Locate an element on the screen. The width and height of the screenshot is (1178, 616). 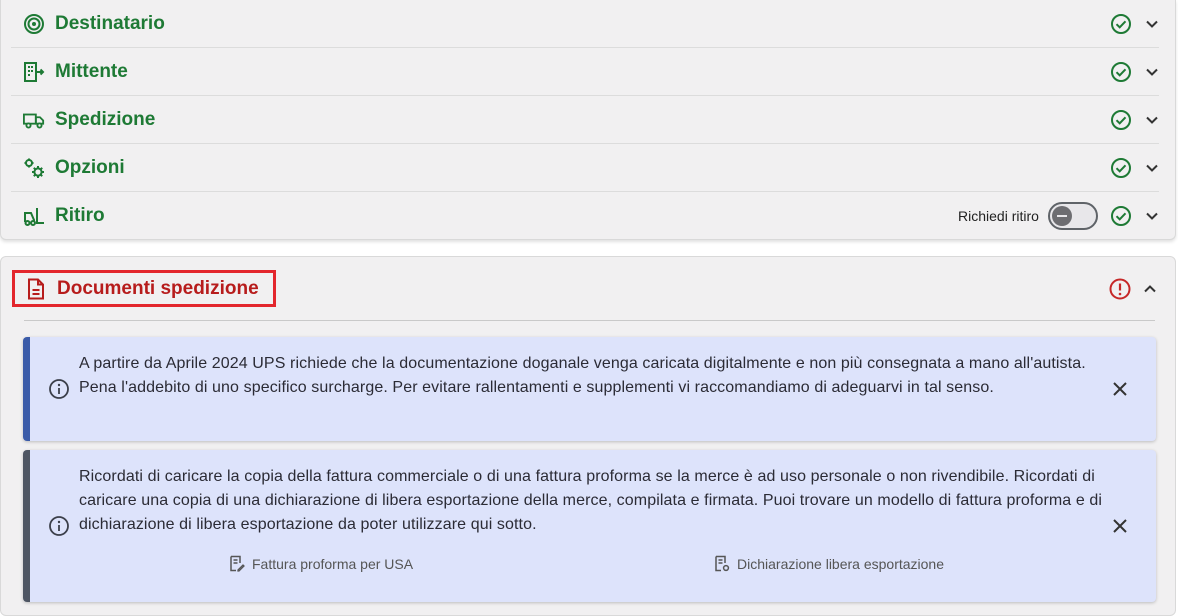
documenti-spedizione-header: Documenti spedizione is located at coordinates (144, 288).